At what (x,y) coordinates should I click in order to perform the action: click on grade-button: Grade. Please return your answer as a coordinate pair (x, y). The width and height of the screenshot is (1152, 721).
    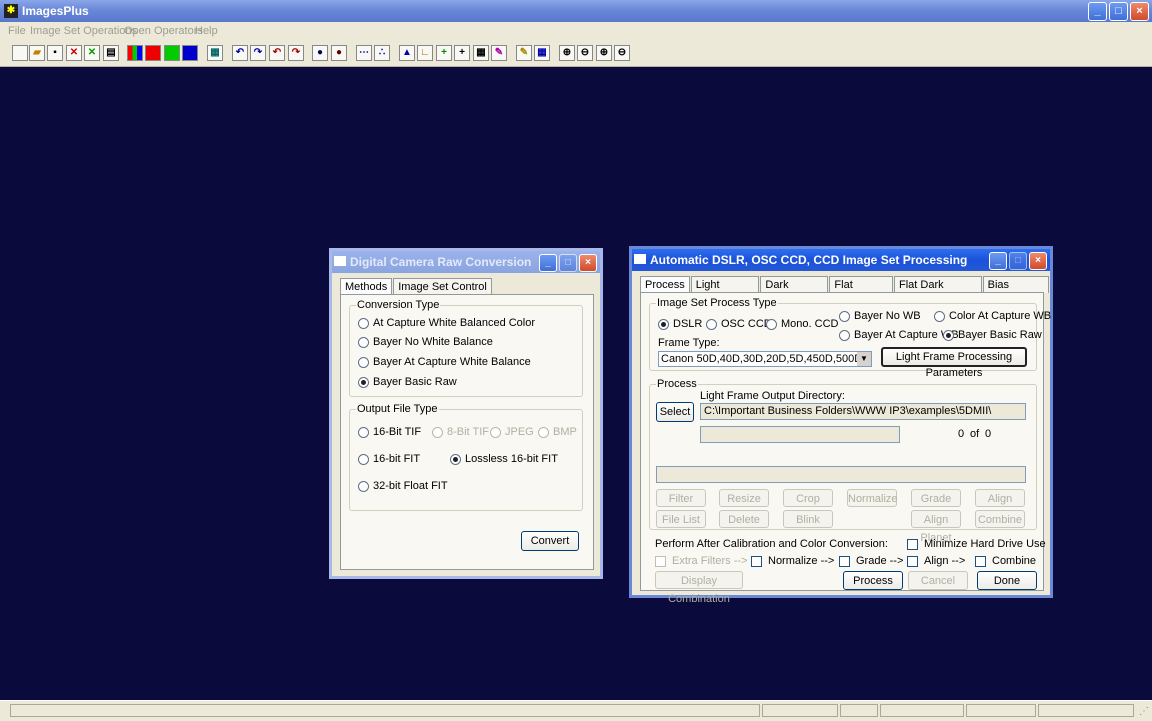
    Looking at the image, I should click on (936, 498).